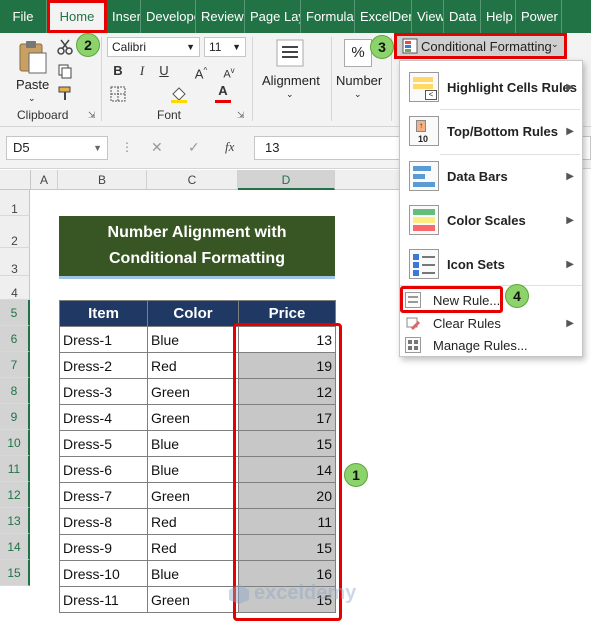 This screenshot has height=631, width=591. I want to click on name-box: D5 ▼, so click(57, 148).